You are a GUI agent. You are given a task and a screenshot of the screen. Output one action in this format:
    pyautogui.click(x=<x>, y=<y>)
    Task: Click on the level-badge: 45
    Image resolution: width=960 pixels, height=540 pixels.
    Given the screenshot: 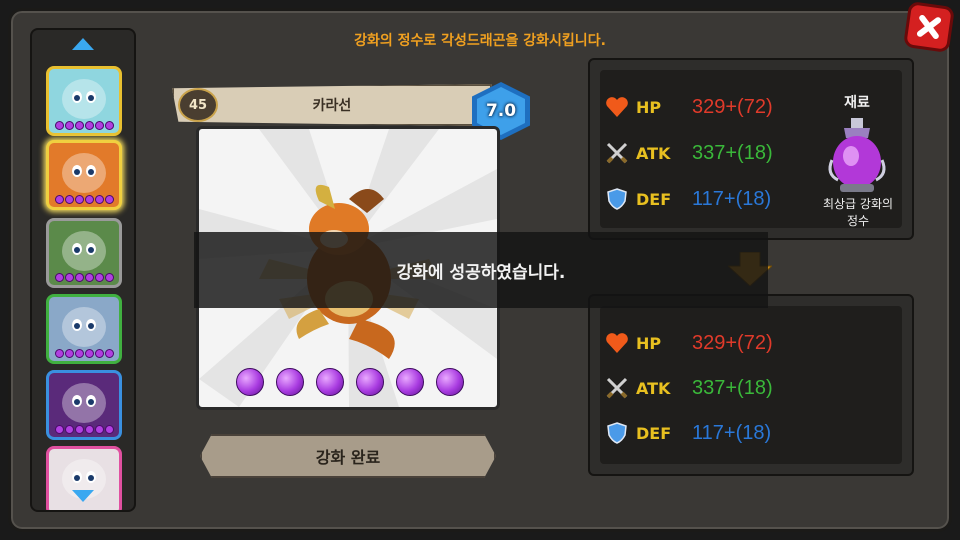 What is the action you would take?
    pyautogui.click(x=198, y=105)
    